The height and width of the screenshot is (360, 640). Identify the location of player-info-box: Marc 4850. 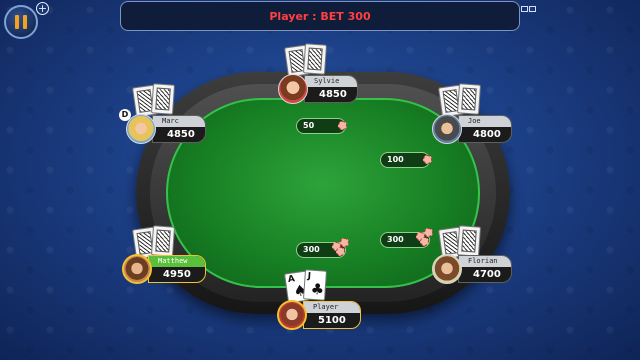
(179, 129).